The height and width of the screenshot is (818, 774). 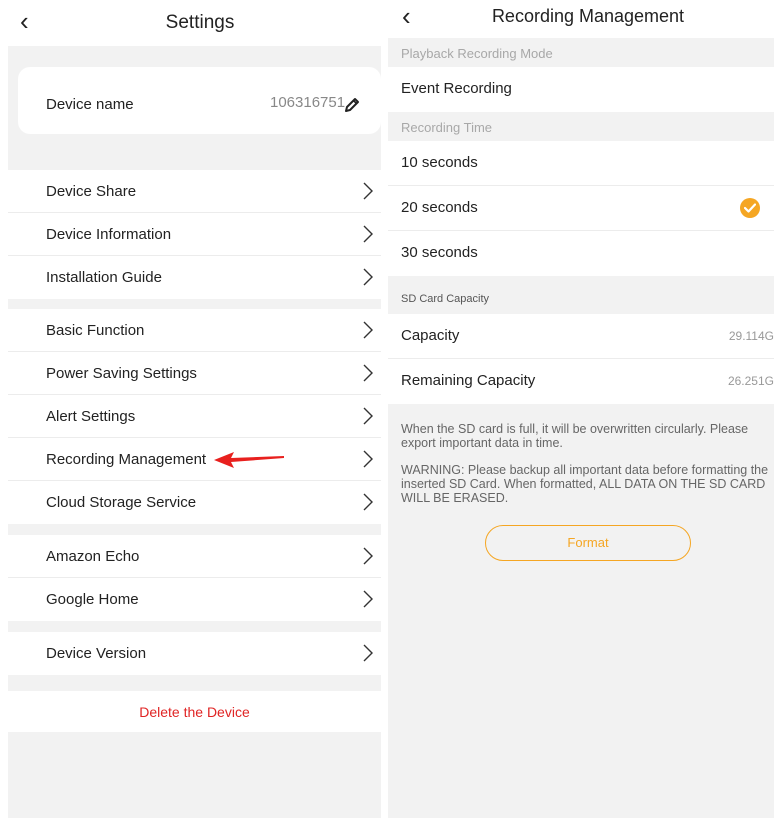 What do you see at coordinates (750, 381) in the screenshot?
I see `remaining-capacity-value: 26.251G` at bounding box center [750, 381].